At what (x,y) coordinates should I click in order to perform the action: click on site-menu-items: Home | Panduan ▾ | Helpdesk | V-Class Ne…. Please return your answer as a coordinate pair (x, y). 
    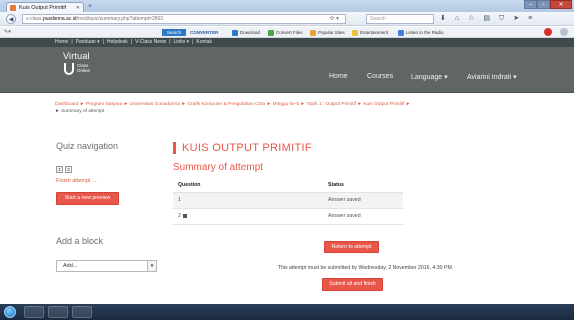
    Looking at the image, I should click on (133, 42).